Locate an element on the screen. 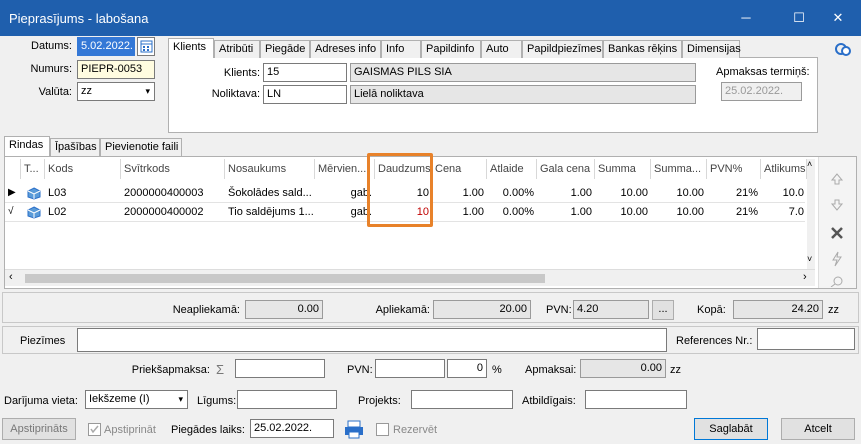 The height and width of the screenshot is (444, 861). calendar-icon is located at coordinates (146, 46).